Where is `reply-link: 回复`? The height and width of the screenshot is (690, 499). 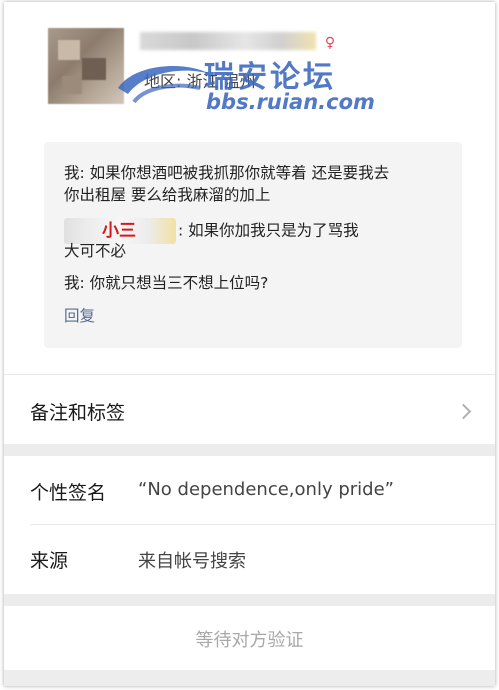
reply-link: 回复 is located at coordinates (79, 315).